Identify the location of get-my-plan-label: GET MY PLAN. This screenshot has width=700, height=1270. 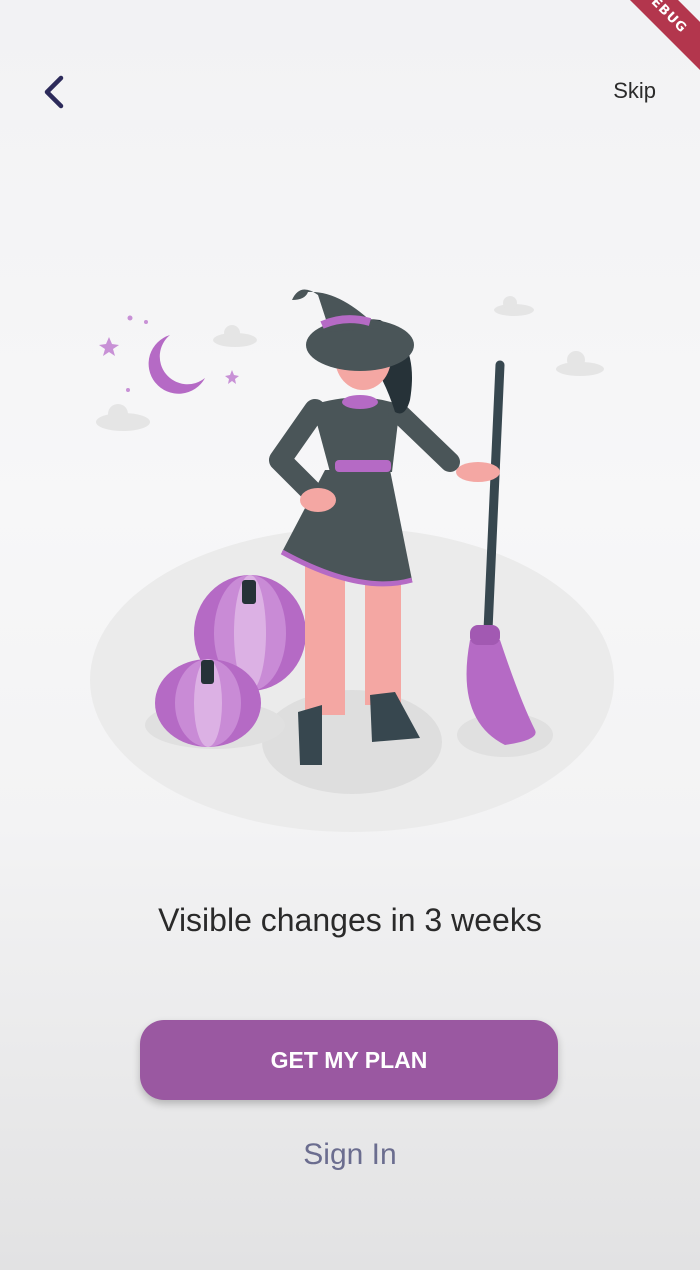
(349, 1059).